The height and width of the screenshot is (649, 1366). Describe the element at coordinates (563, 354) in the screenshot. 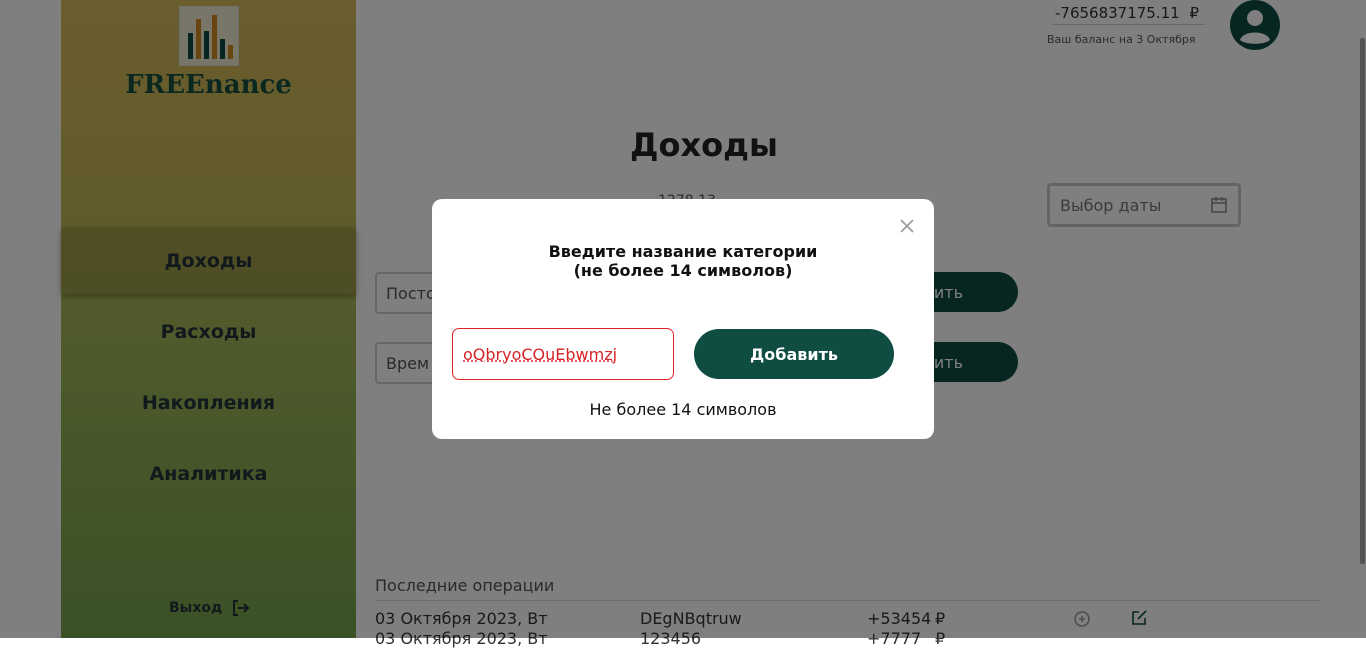

I see `category-name-input` at that location.